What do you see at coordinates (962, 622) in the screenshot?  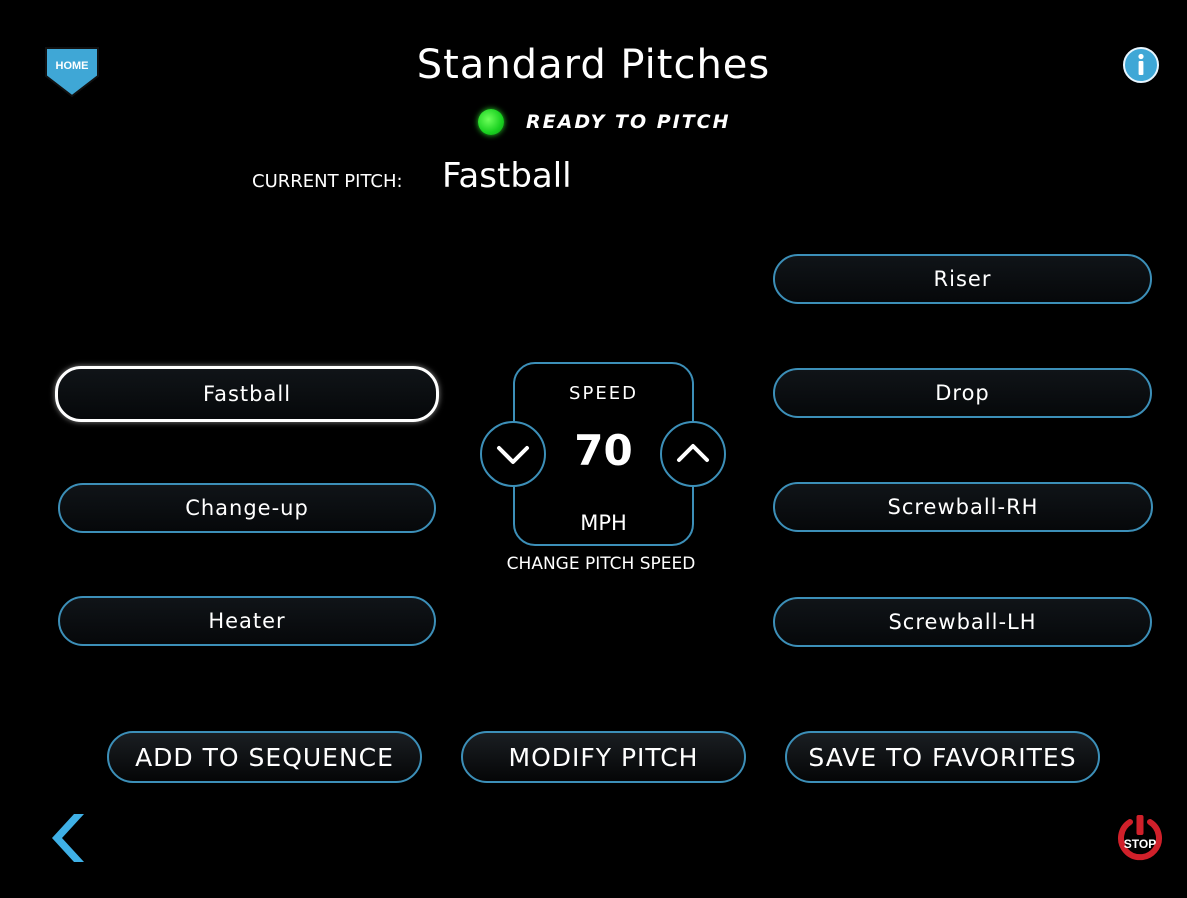 I see `pitch-button-screwball-lh: Screwball-LH` at bounding box center [962, 622].